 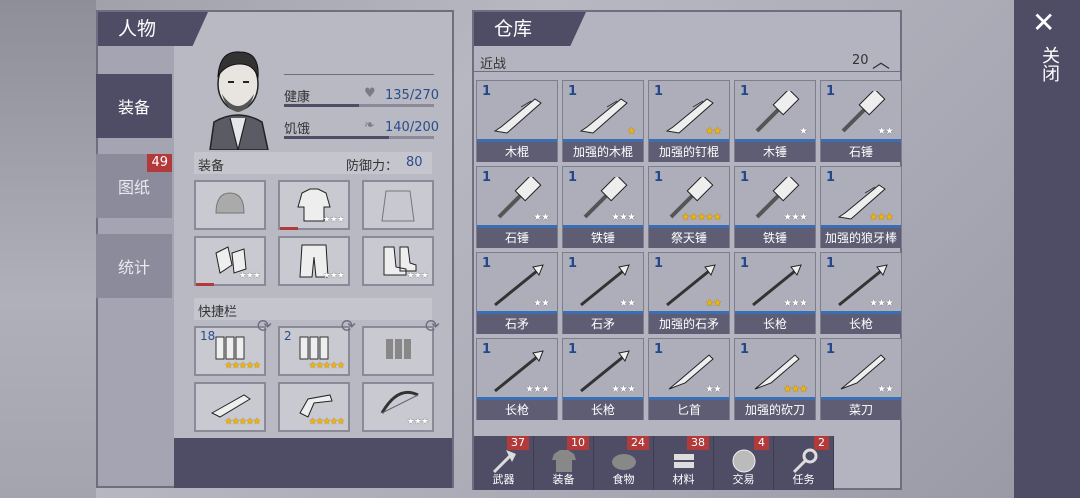 What do you see at coordinates (1047, 249) in the screenshot?
I see `close-sidebar: ✕ 关闭` at bounding box center [1047, 249].